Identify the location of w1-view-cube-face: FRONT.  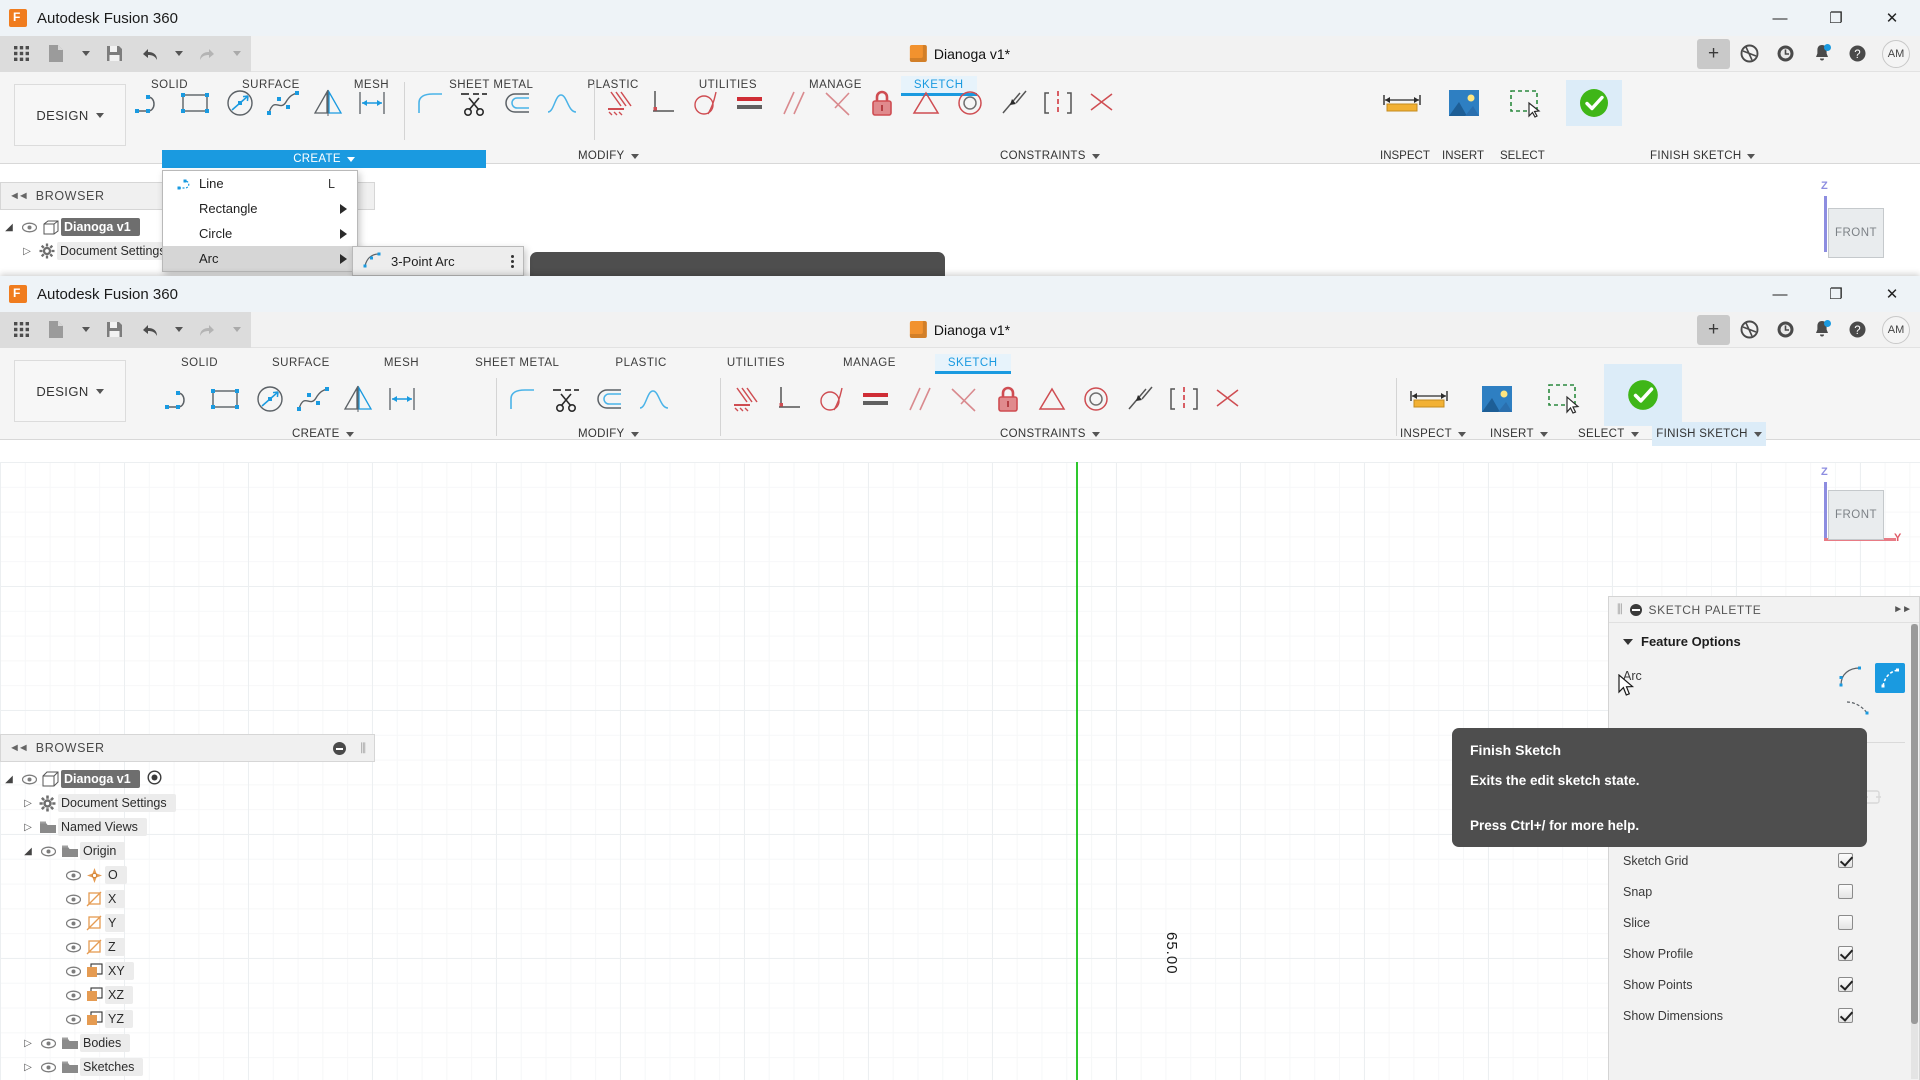
(1856, 233).